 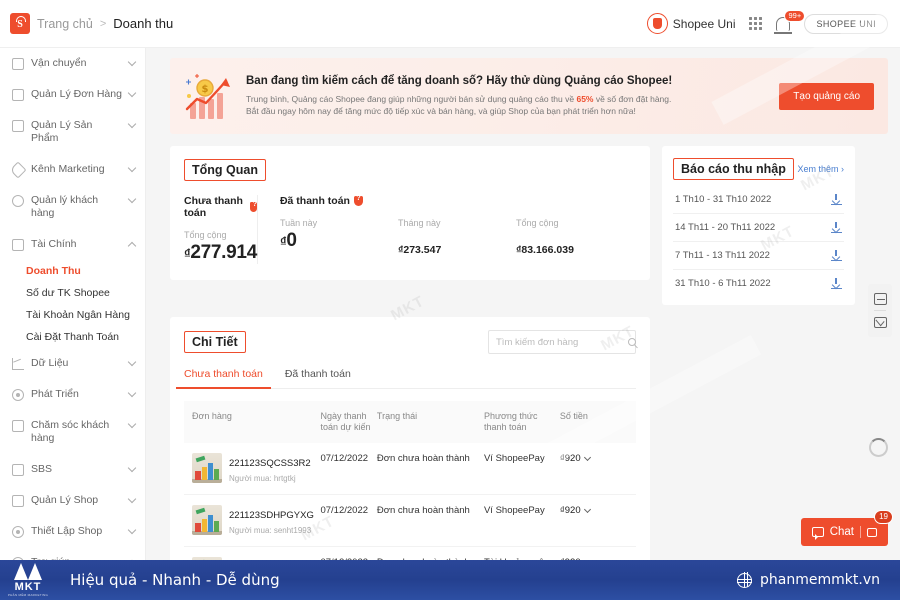 What do you see at coordinates (72, 63) in the screenshot?
I see `sidebar-item-van-chuyen: Vận chuyển` at bounding box center [72, 63].